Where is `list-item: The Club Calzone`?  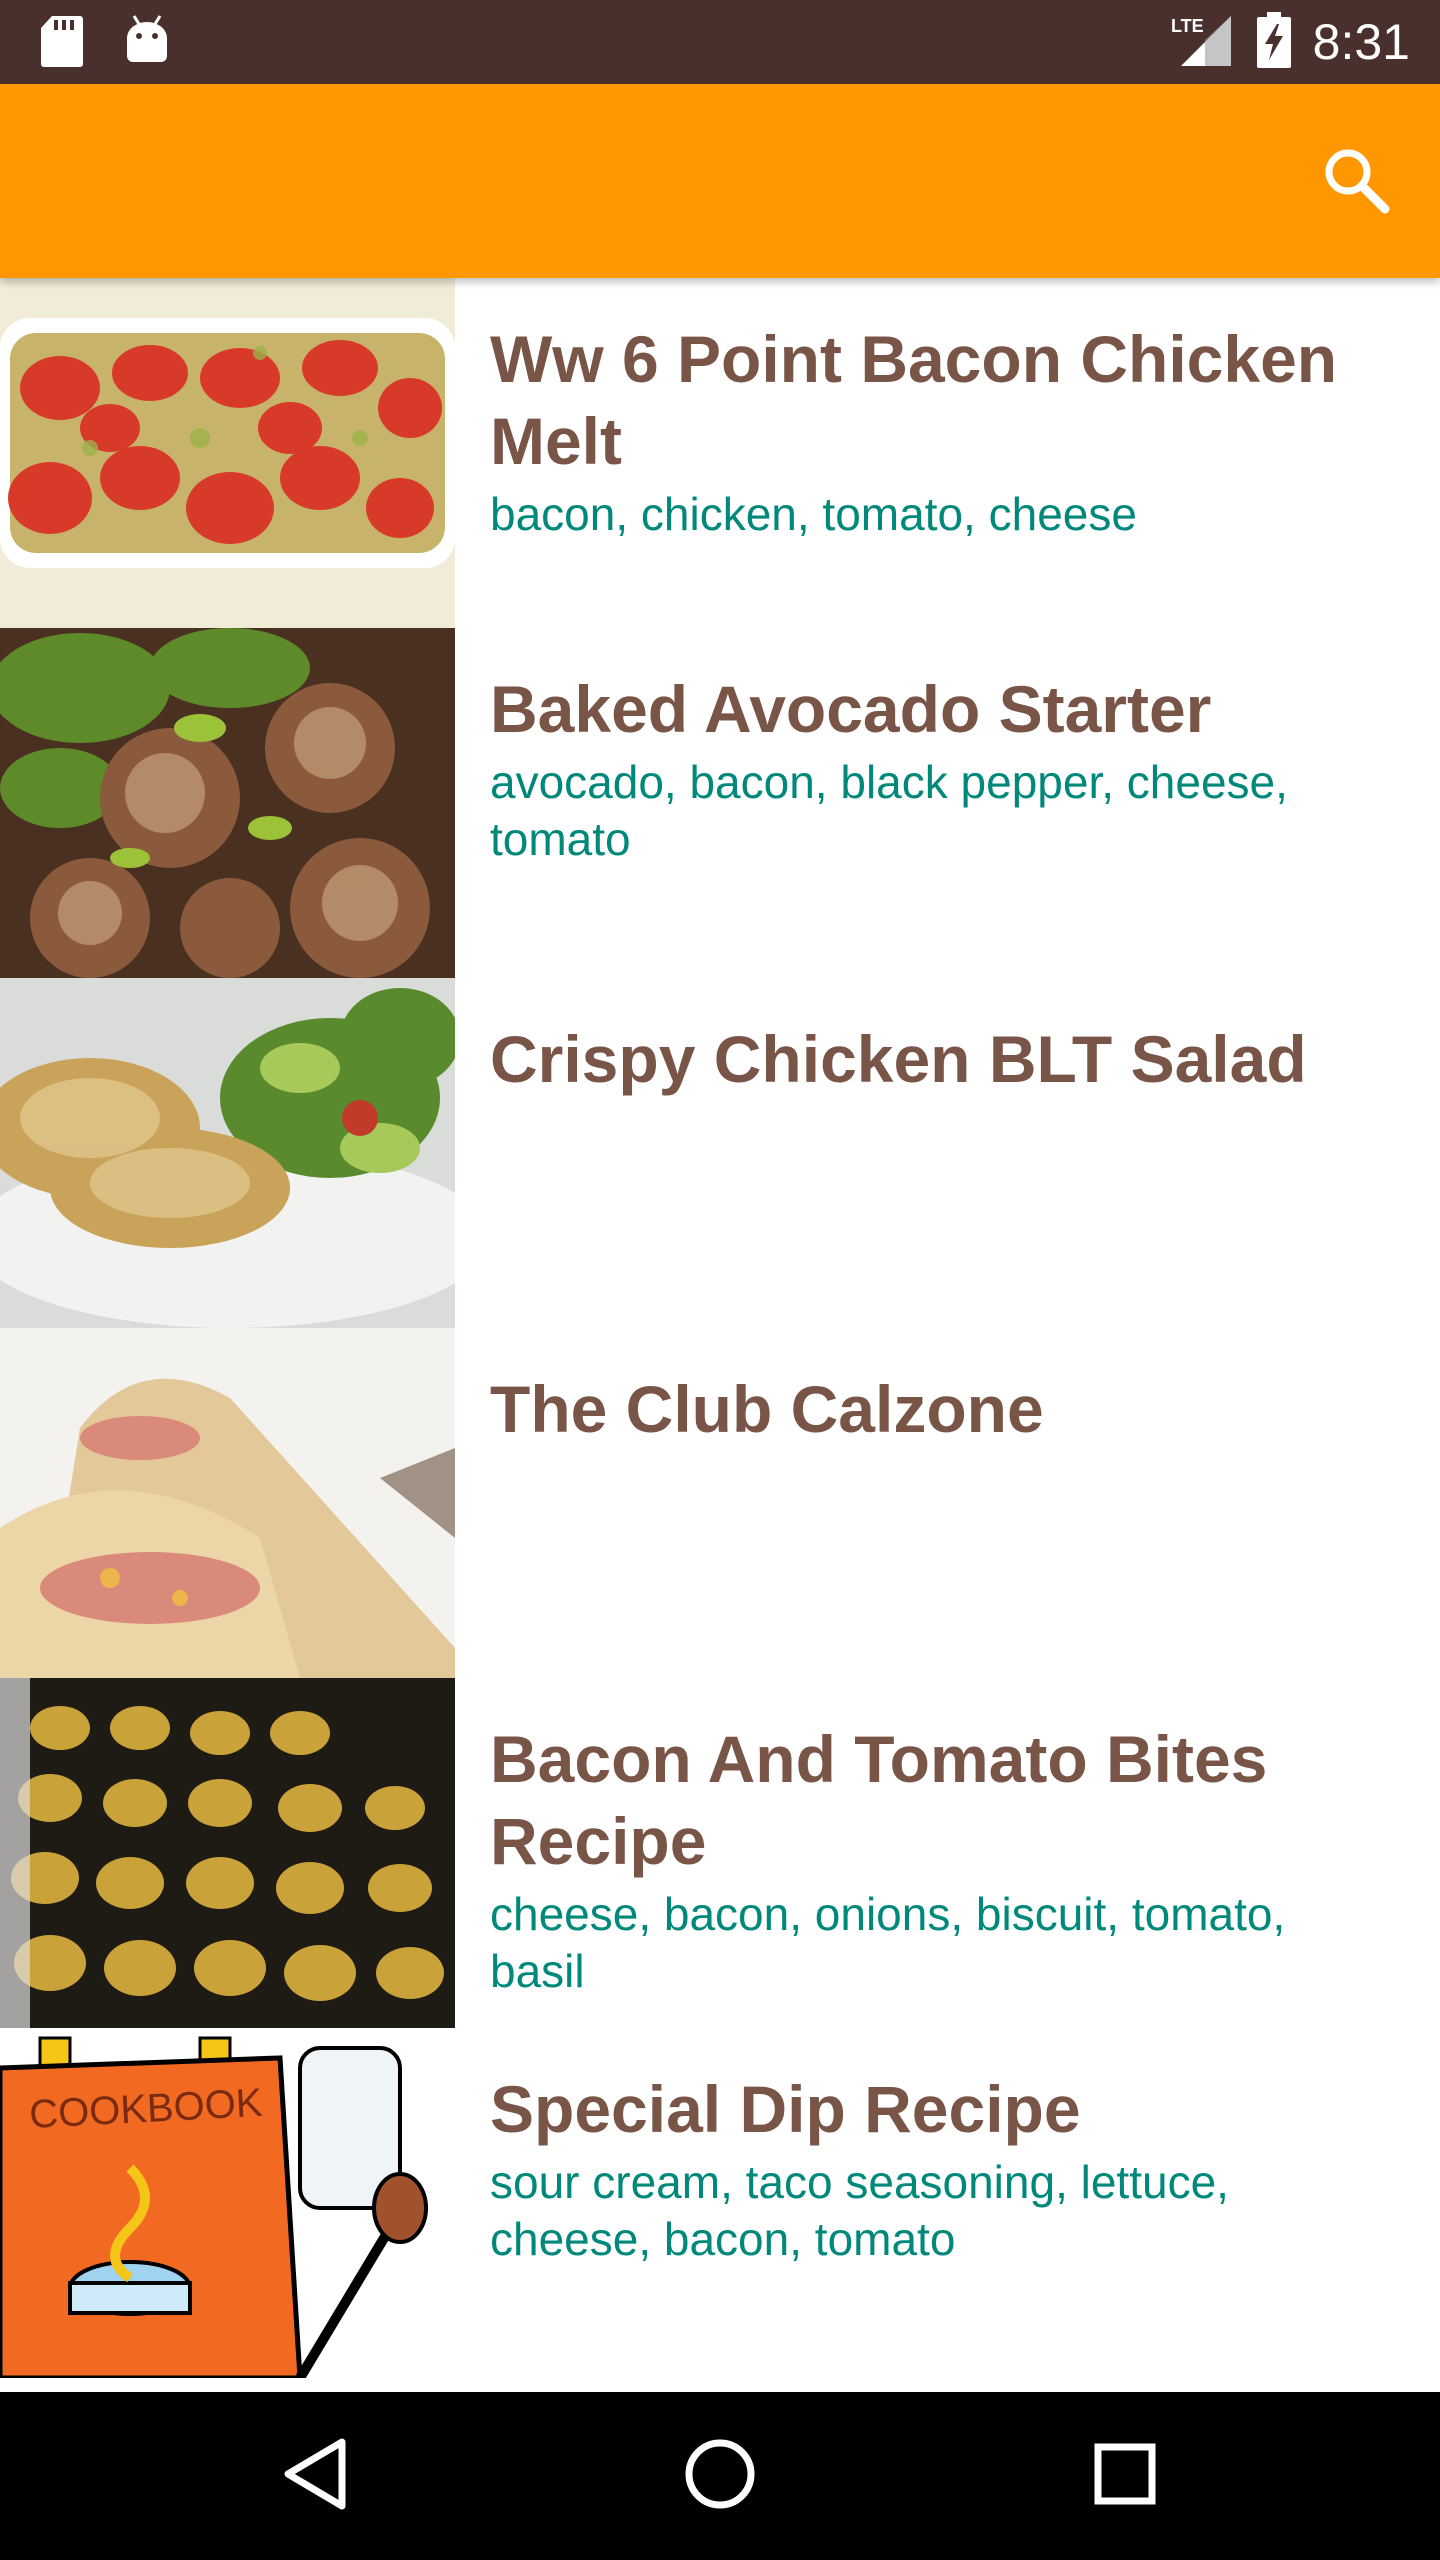
list-item: The Club Calzone is located at coordinates (720, 1503).